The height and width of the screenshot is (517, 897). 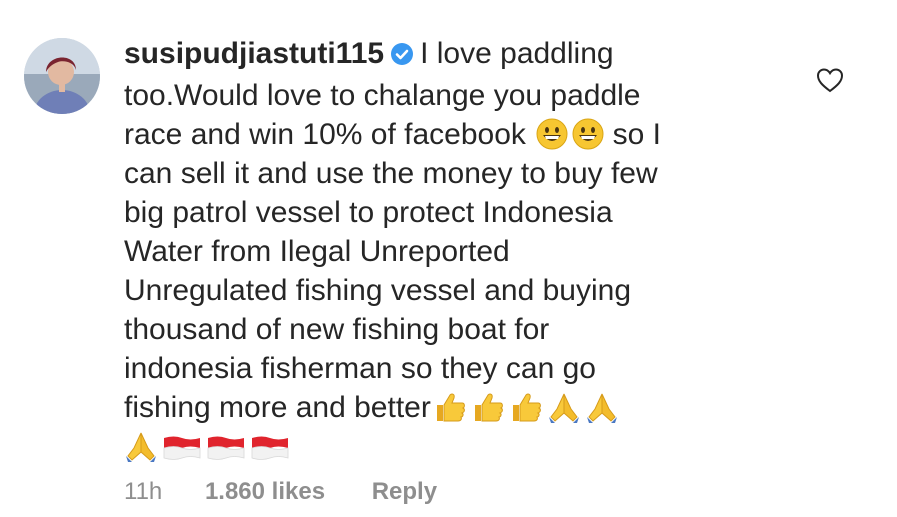 I want to click on comment-line-6: Water from Ilegal Unreported, so click(x=317, y=251).